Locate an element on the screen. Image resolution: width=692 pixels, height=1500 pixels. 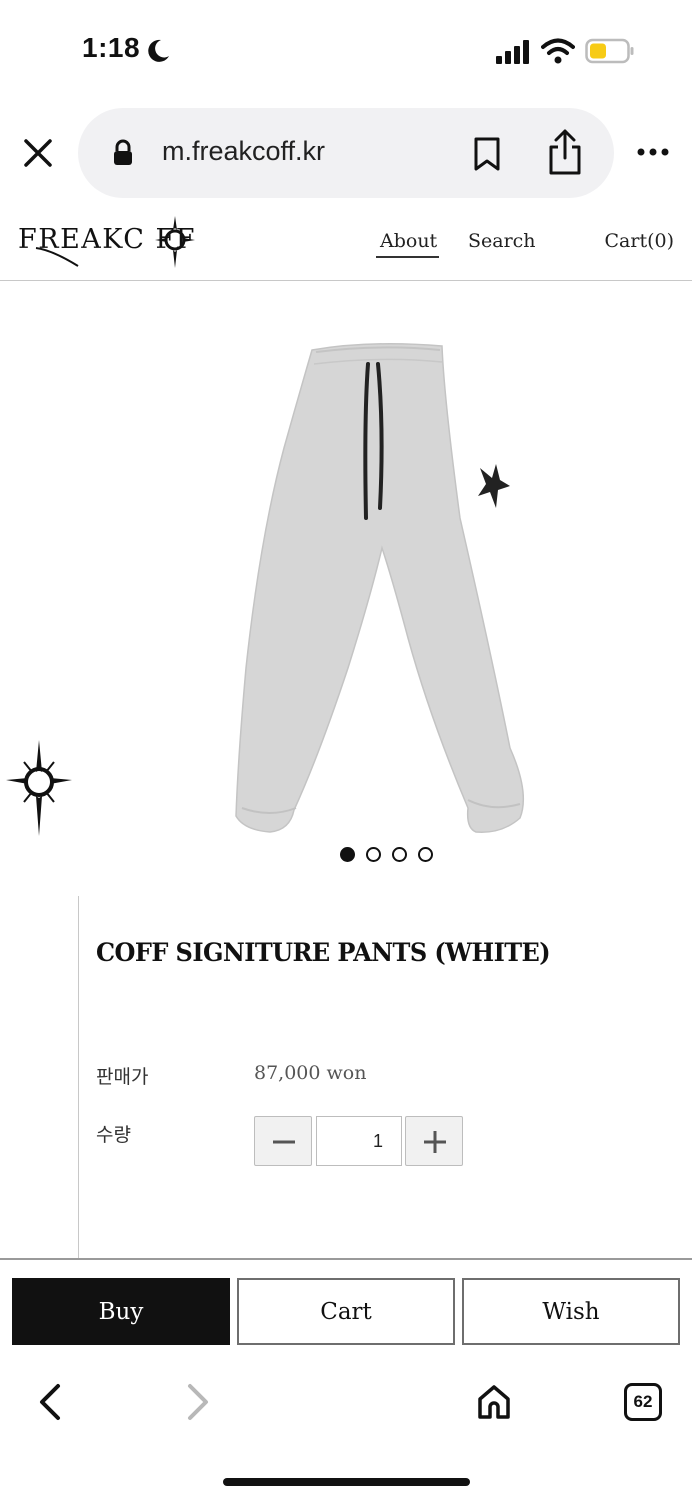
price-label: 판매가 is located at coordinates (122, 1077).